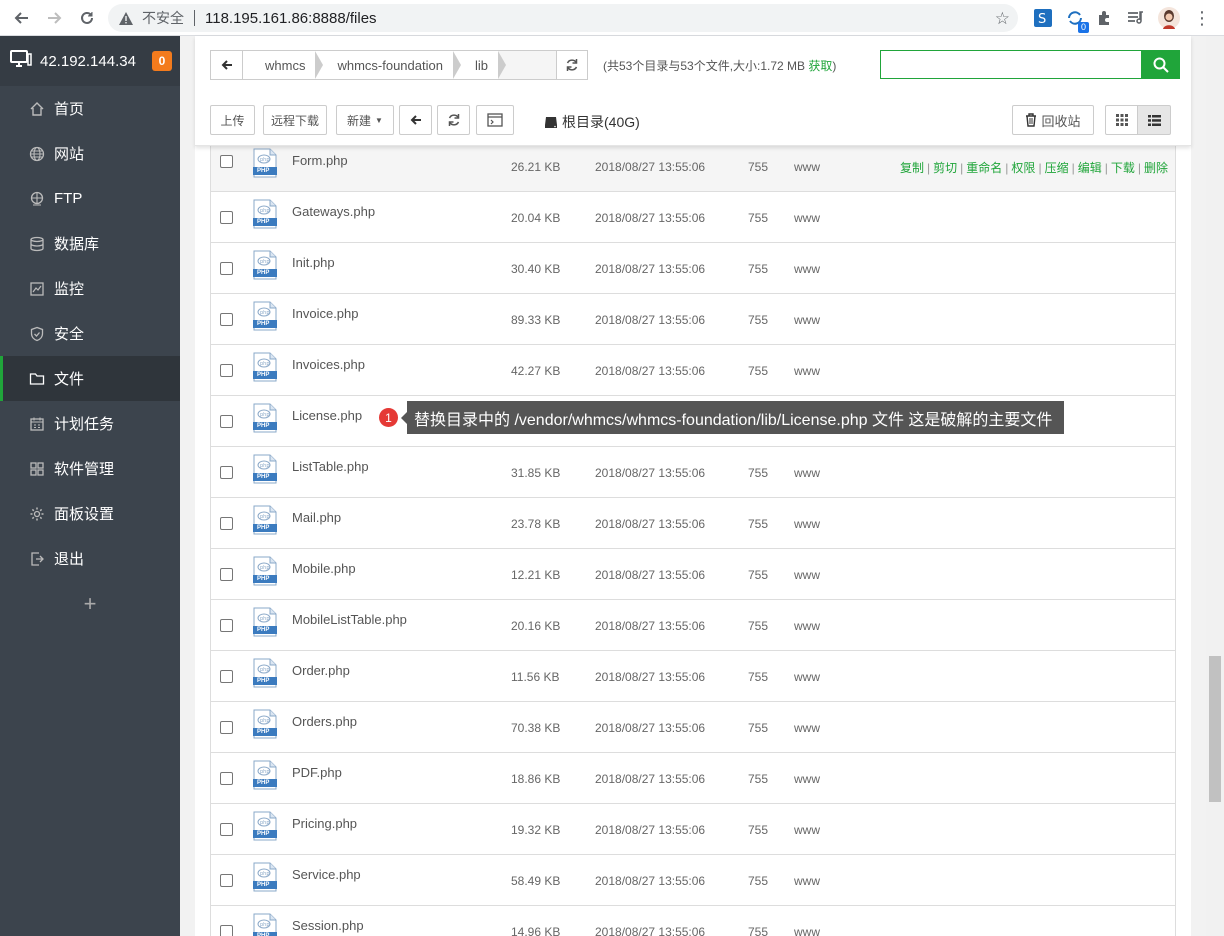 The width and height of the screenshot is (1224, 936). What do you see at coordinates (317, 772) in the screenshot?
I see `file-name: PDF.php` at bounding box center [317, 772].